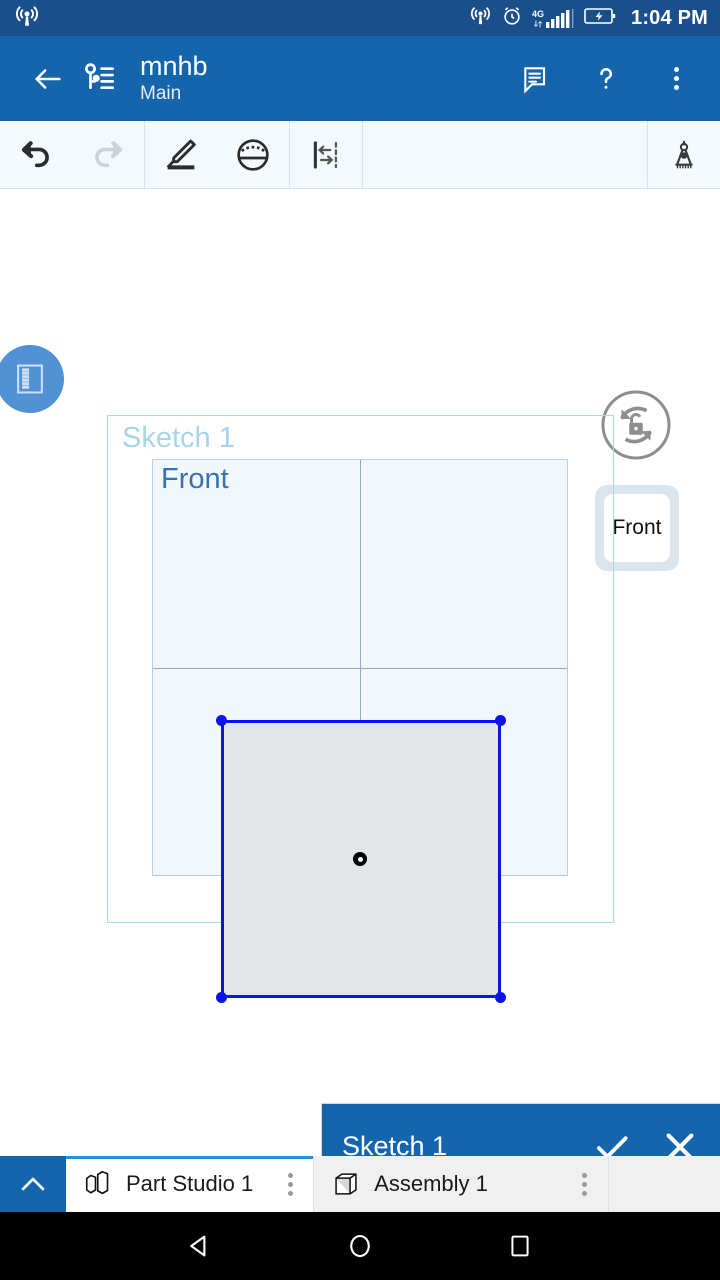  I want to click on help-button, so click(606, 79).